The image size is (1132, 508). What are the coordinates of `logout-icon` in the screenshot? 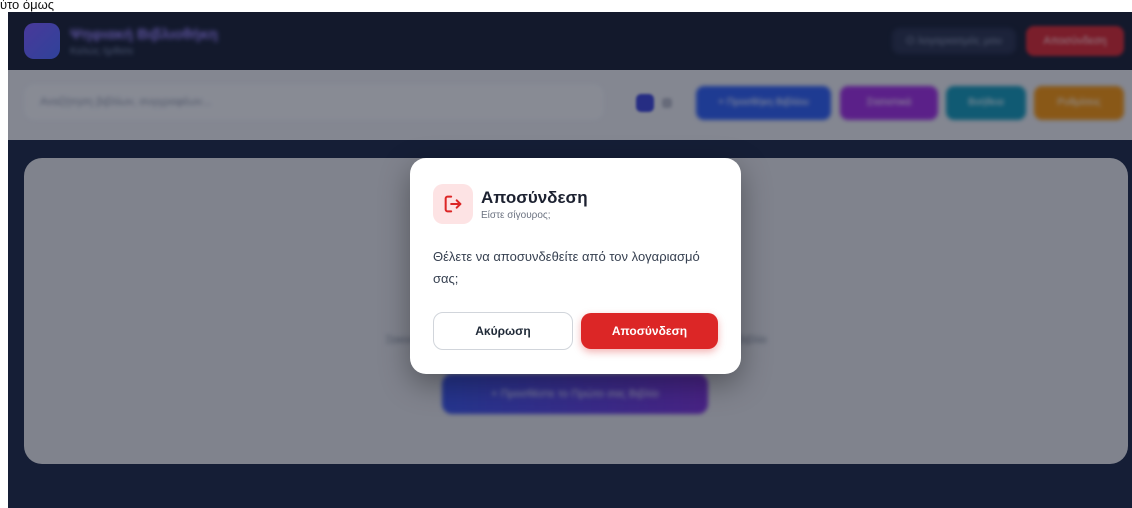 It's located at (453, 204).